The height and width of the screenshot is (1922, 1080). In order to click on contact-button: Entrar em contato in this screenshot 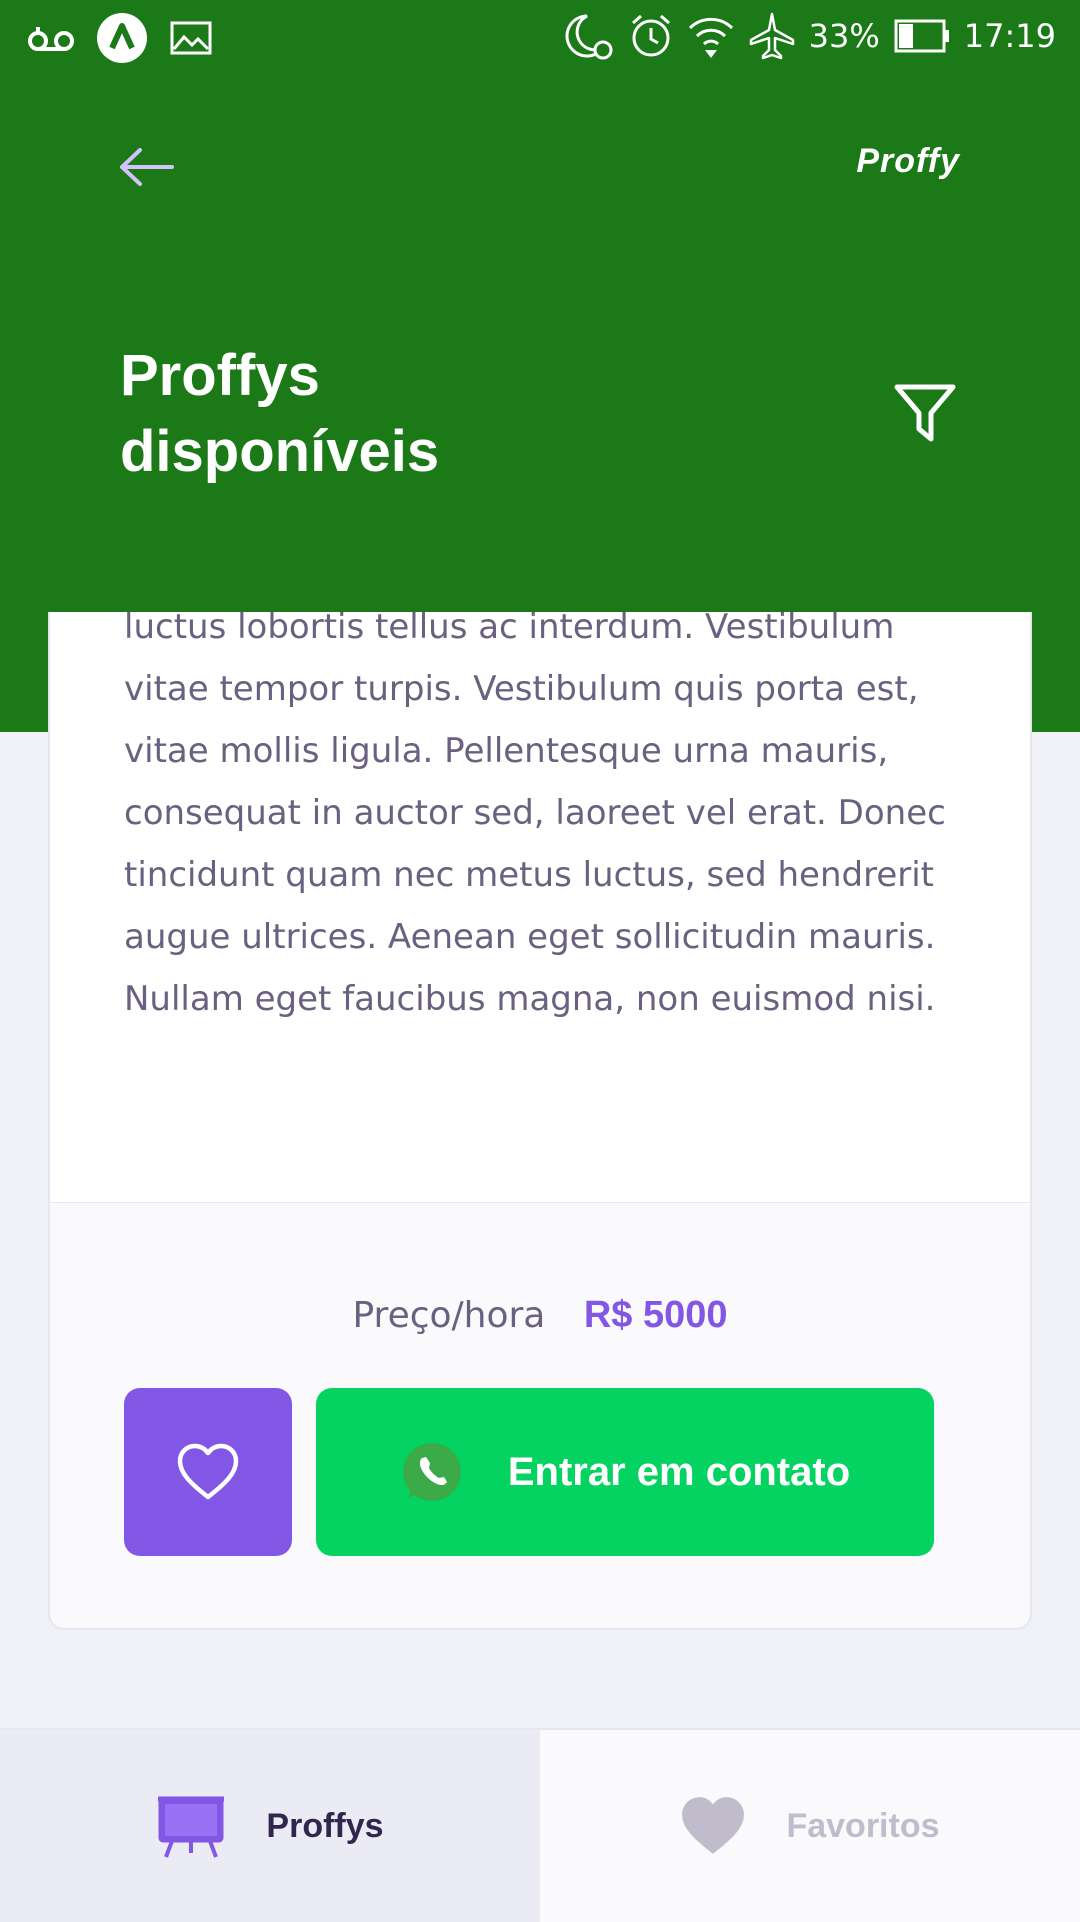, I will do `click(625, 1472)`.